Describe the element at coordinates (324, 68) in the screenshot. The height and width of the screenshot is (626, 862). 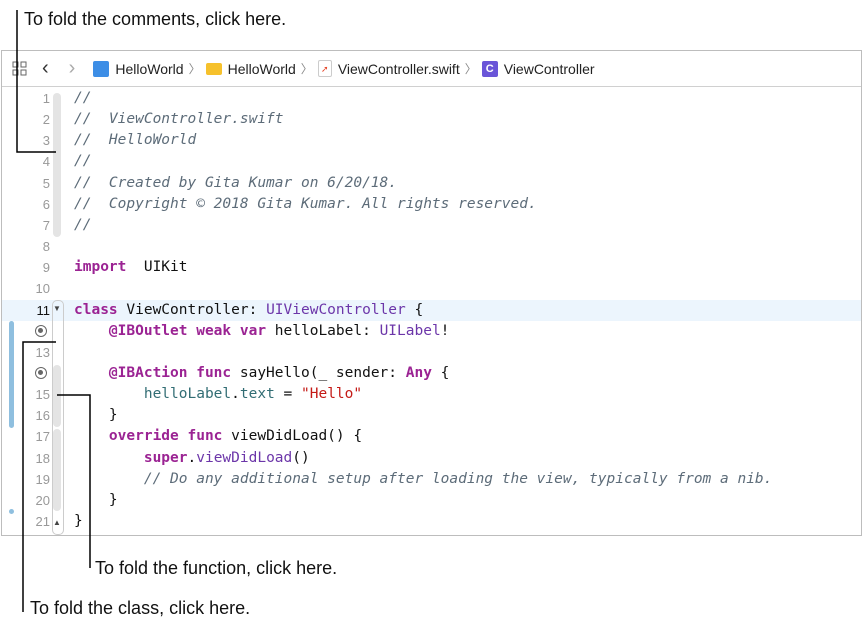
I see `swift-file-icon: ➚` at that location.